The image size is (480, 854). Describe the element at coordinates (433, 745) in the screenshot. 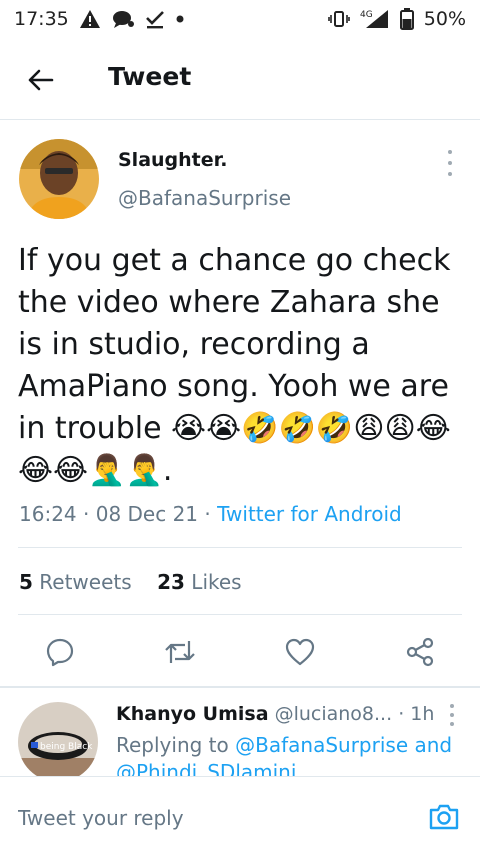

I see `and-others-link: and` at that location.